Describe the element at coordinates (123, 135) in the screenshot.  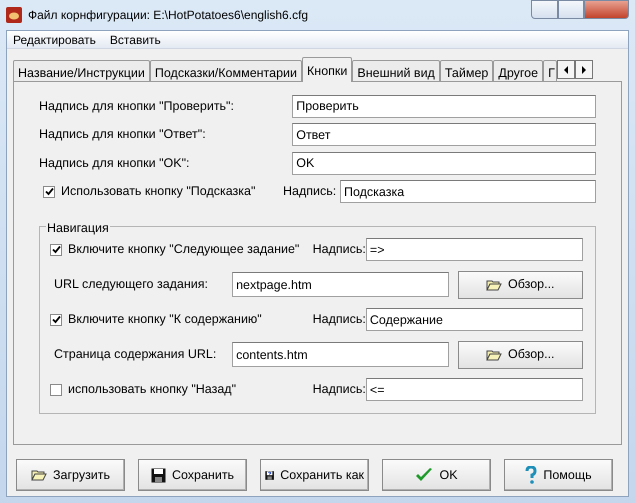
I see `field-label: Надпись для кнопки "Ответ":` at that location.